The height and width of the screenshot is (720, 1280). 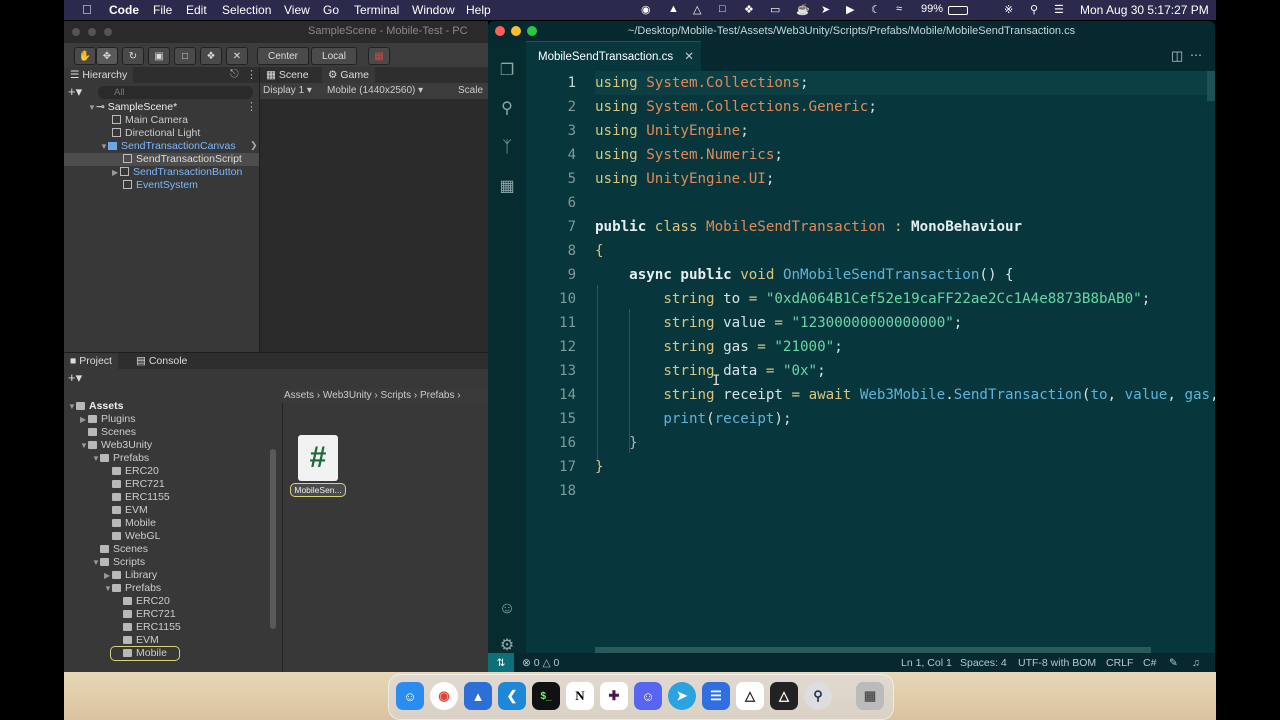 What do you see at coordinates (1196, 663) in the screenshot?
I see `notifications-bell-icon: ♫` at bounding box center [1196, 663].